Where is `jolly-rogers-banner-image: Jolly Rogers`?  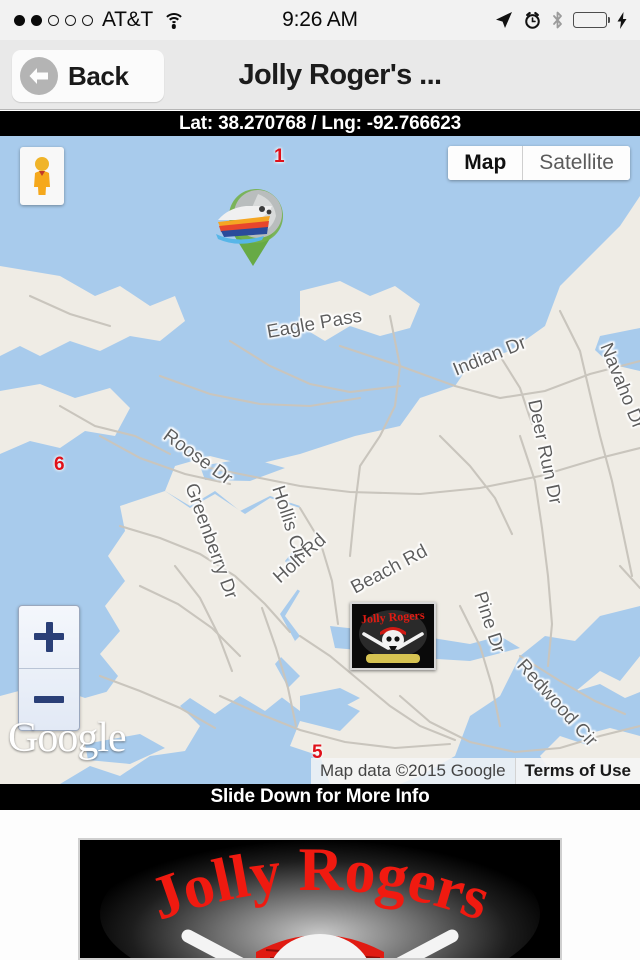 jolly-rogers-banner-image: Jolly Rogers is located at coordinates (320, 899).